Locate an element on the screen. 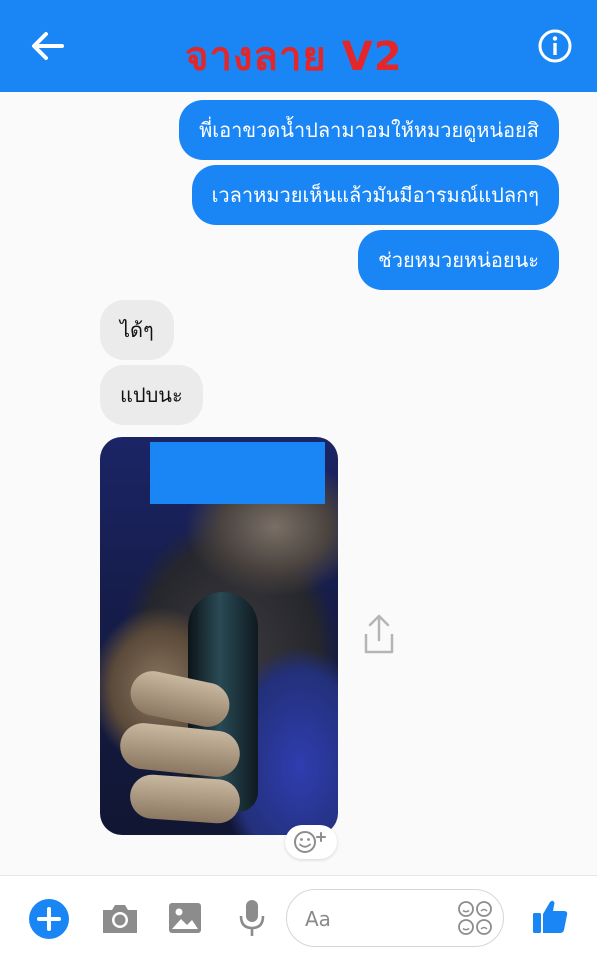  microphone-icon is located at coordinates (252, 918).